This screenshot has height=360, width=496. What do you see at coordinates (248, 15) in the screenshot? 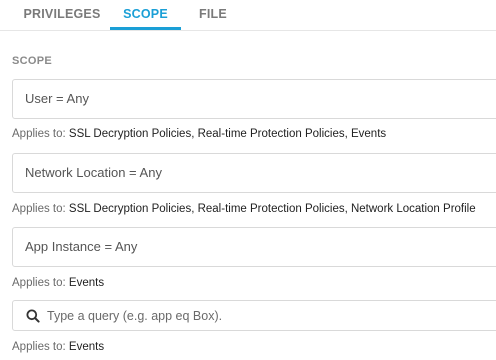
I see `tab-bar: PRIVILEGES SCOPE FILE` at bounding box center [248, 15].